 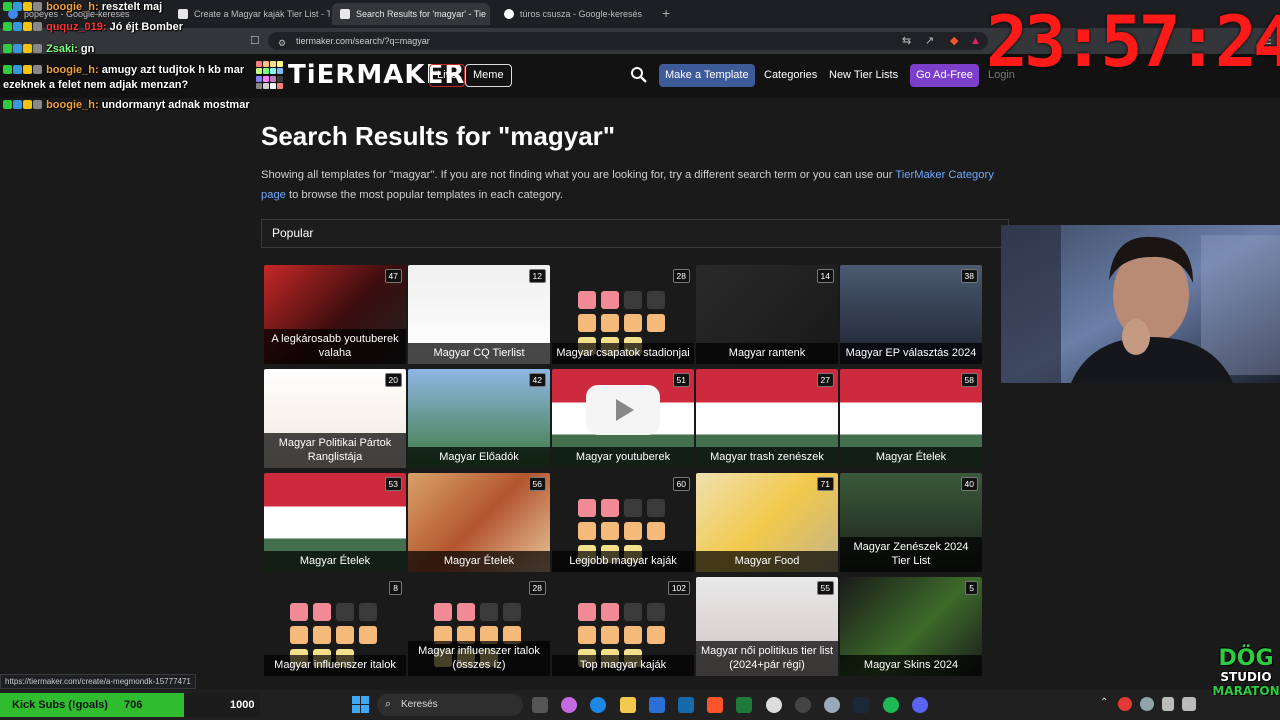 I want to click on obs-icon, so click(x=774, y=705).